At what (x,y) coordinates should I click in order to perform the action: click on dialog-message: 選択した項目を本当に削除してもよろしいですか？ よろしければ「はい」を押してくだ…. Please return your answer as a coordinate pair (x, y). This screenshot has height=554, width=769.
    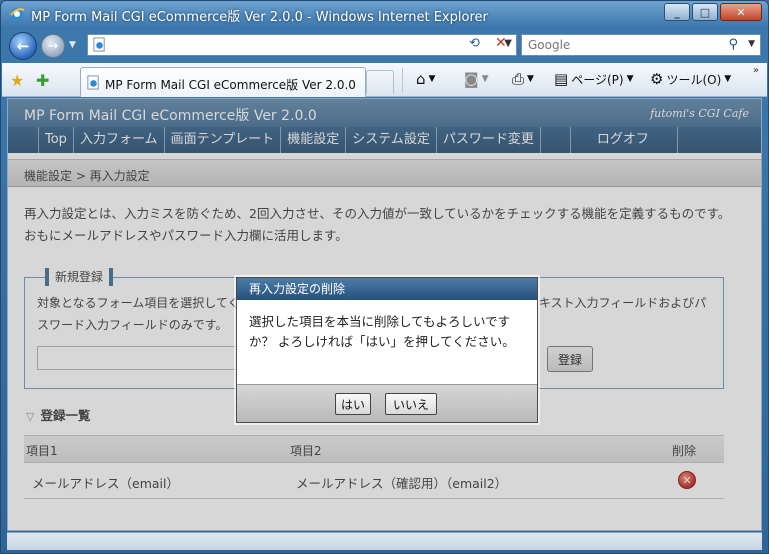
    Looking at the image, I should click on (382, 331).